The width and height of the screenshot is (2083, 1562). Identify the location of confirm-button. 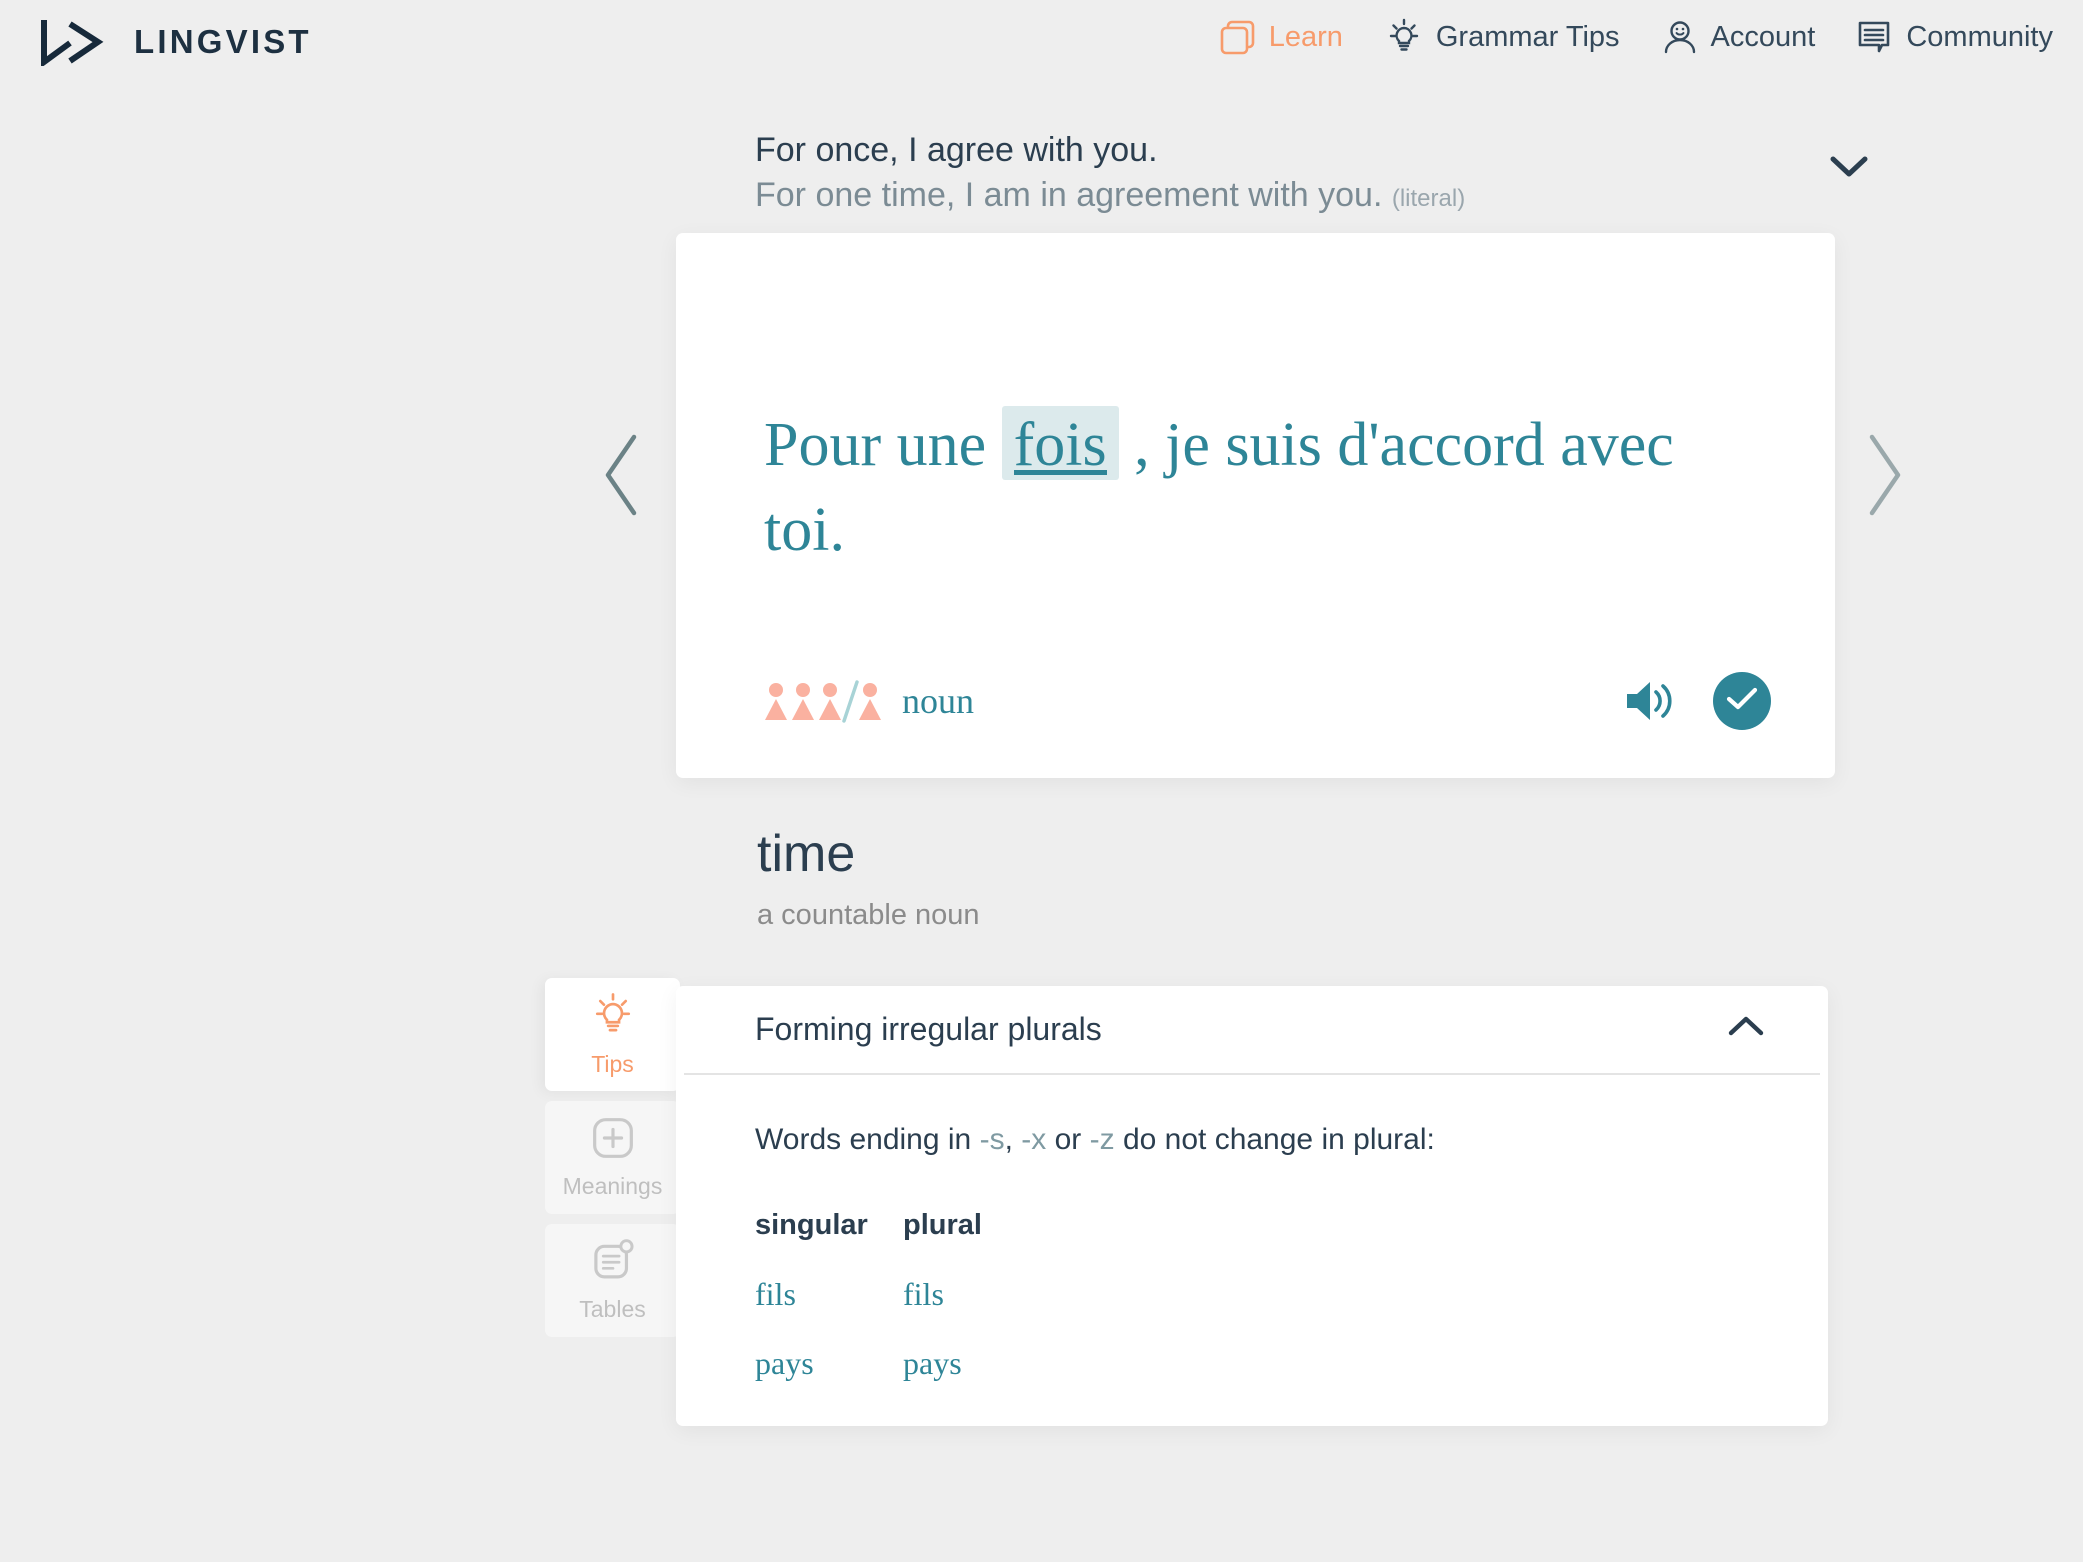
(1742, 701).